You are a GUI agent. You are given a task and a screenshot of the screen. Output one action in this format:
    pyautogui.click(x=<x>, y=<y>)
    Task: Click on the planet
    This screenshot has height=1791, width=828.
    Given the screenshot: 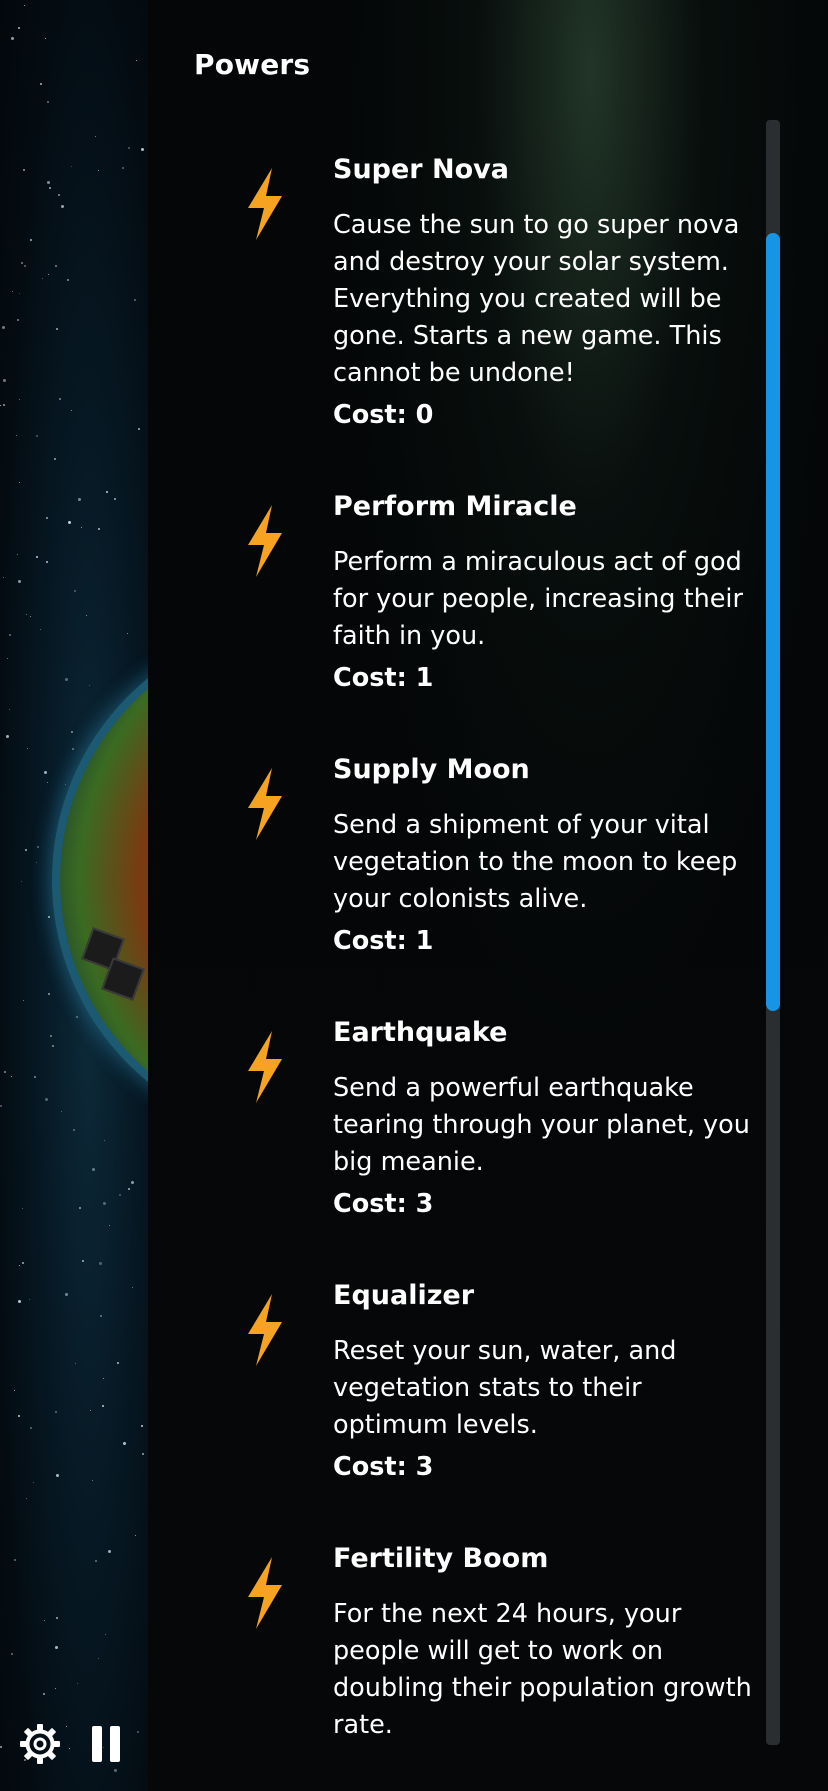 What is the action you would take?
    pyautogui.click(x=100, y=880)
    